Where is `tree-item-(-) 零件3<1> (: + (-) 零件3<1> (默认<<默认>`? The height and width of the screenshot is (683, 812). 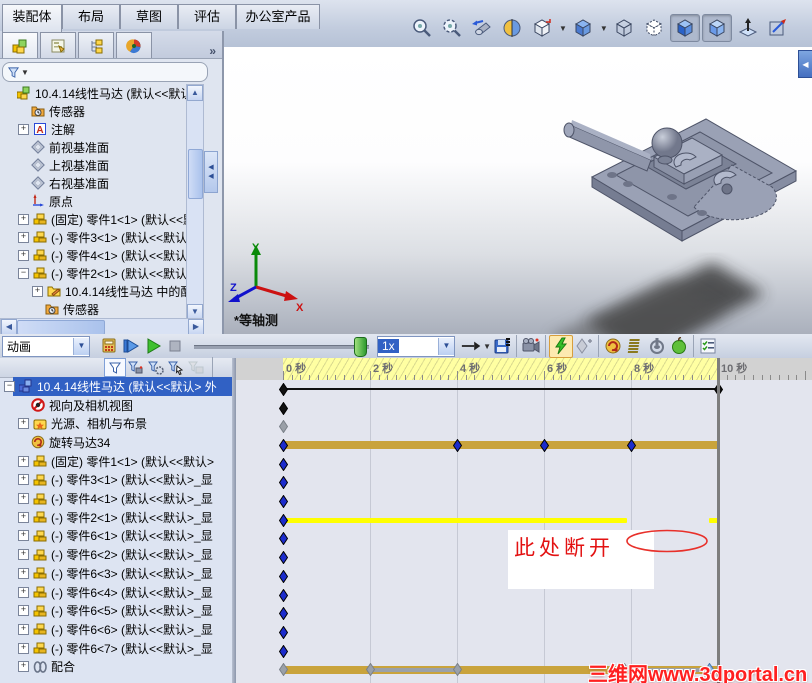 tree-item-(-) 零件3<1> (: + (-) 零件3<1> (默认<<默认> is located at coordinates (93, 237).